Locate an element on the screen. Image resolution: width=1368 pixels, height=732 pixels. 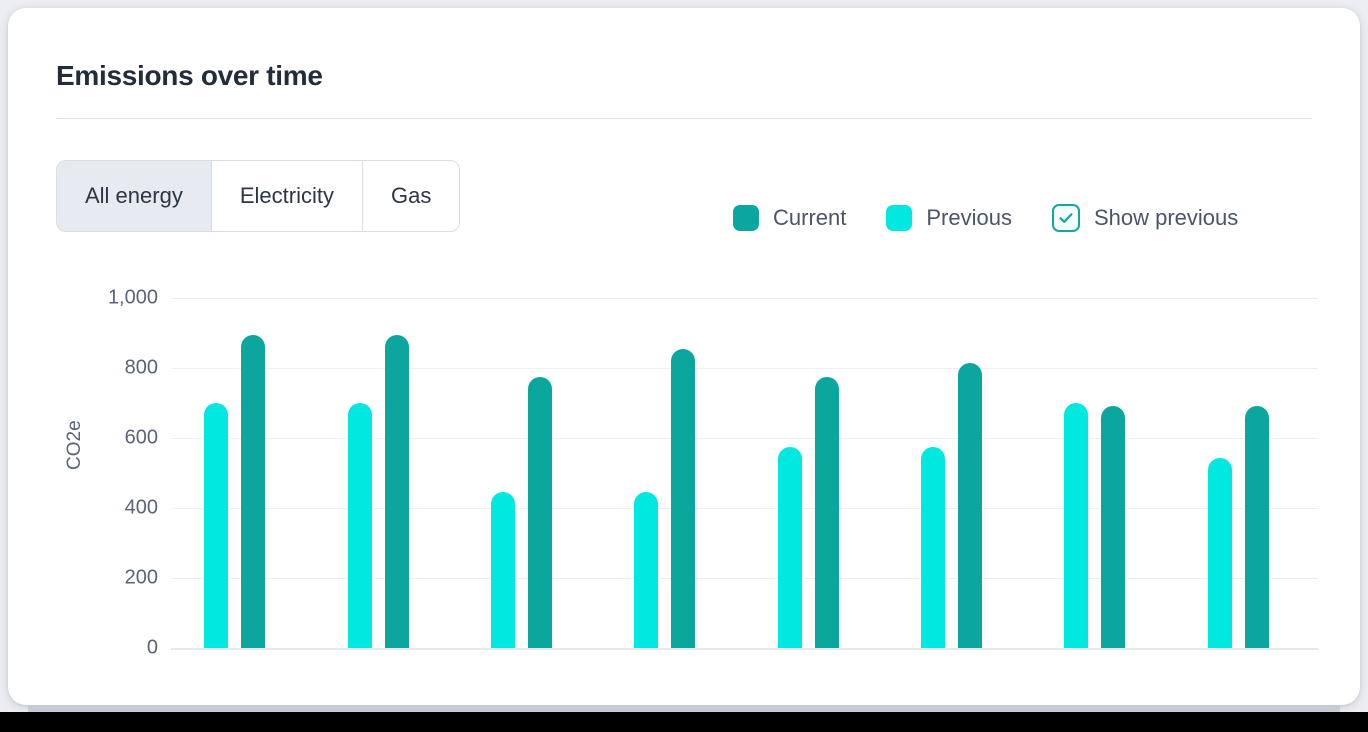
page-title: Emissions over time is located at coordinates (189, 75).